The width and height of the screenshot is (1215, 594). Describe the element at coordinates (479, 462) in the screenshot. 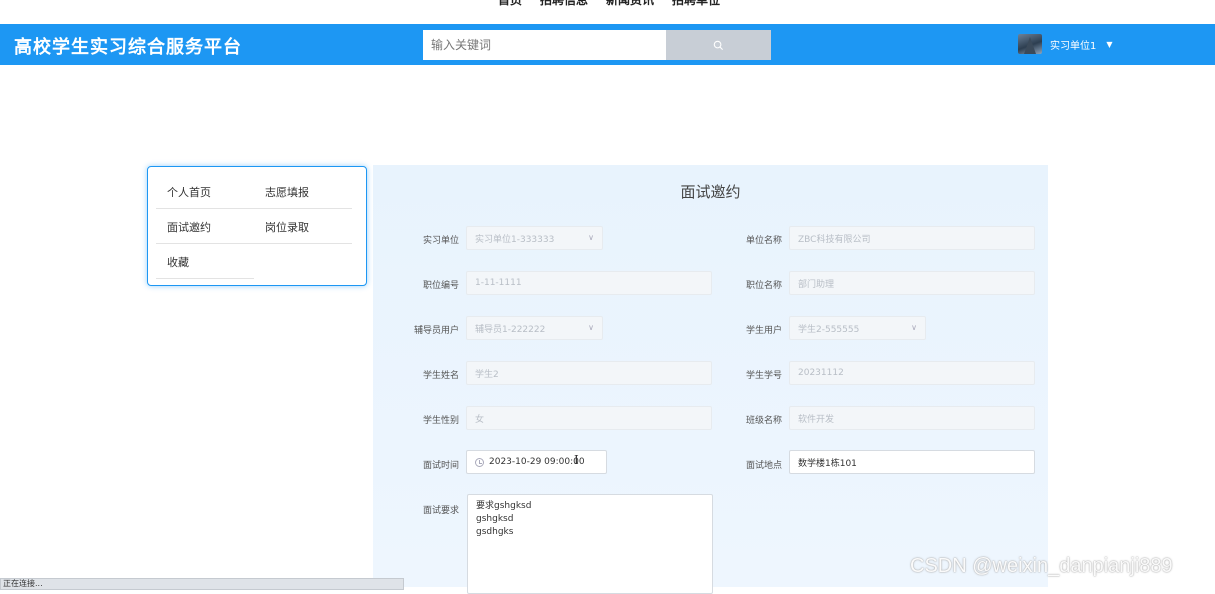

I see `clock-icon` at that location.